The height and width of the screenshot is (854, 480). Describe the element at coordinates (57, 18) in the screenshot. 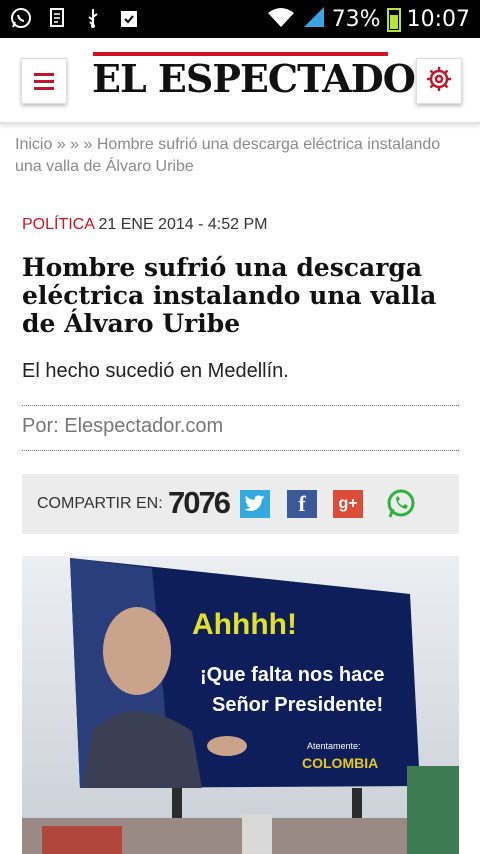

I see `document-icon` at that location.